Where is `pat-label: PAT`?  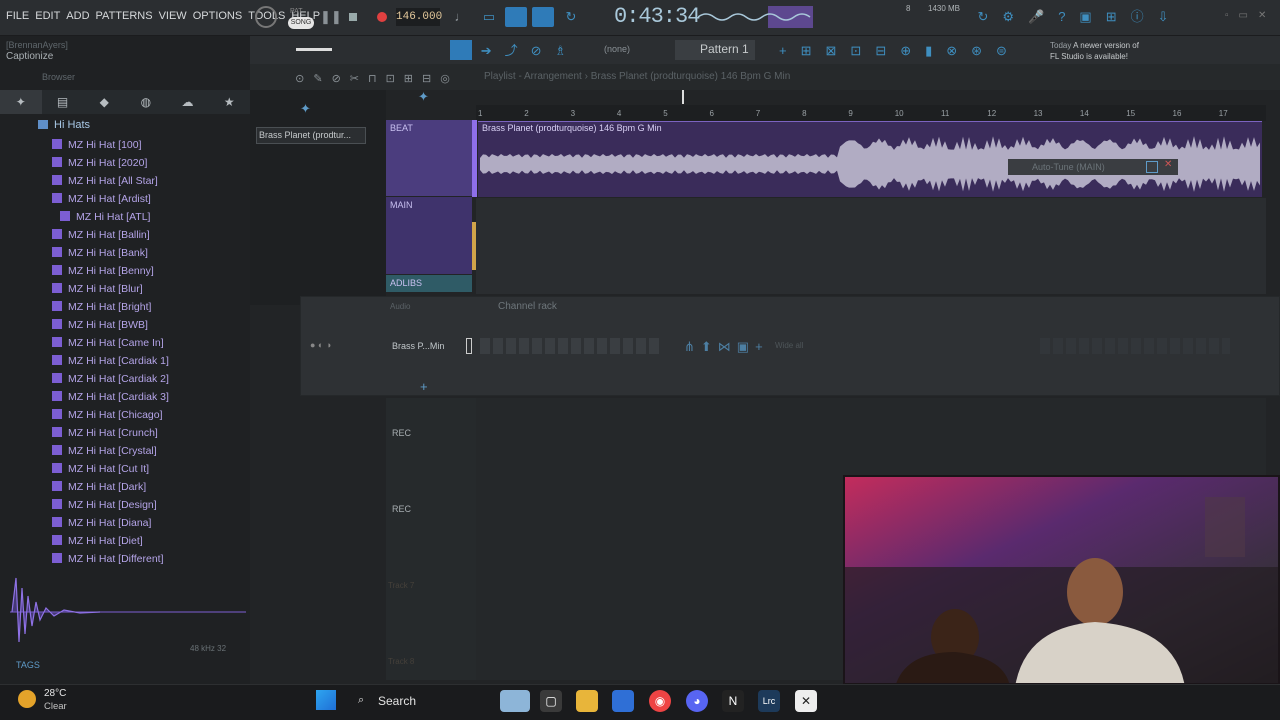
pat-label: PAT is located at coordinates (296, 11).